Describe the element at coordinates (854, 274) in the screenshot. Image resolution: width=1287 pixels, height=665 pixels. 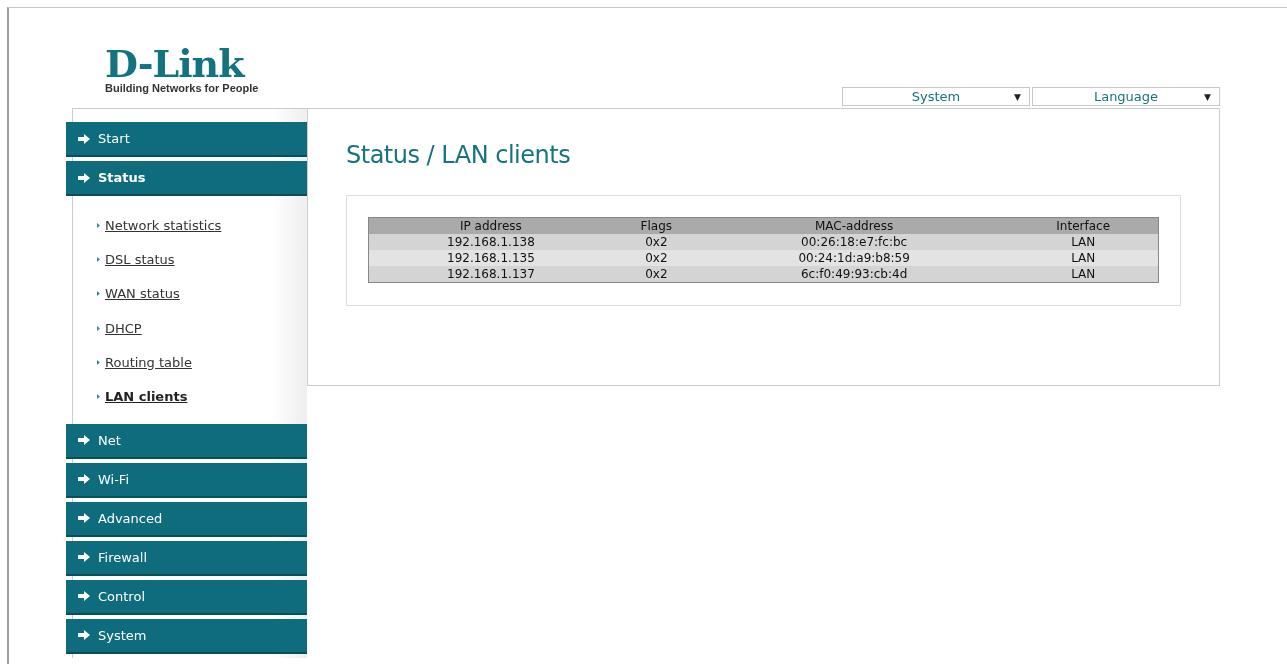
I see `table-cell: 6c:f0:49:93:cb:4d` at that location.